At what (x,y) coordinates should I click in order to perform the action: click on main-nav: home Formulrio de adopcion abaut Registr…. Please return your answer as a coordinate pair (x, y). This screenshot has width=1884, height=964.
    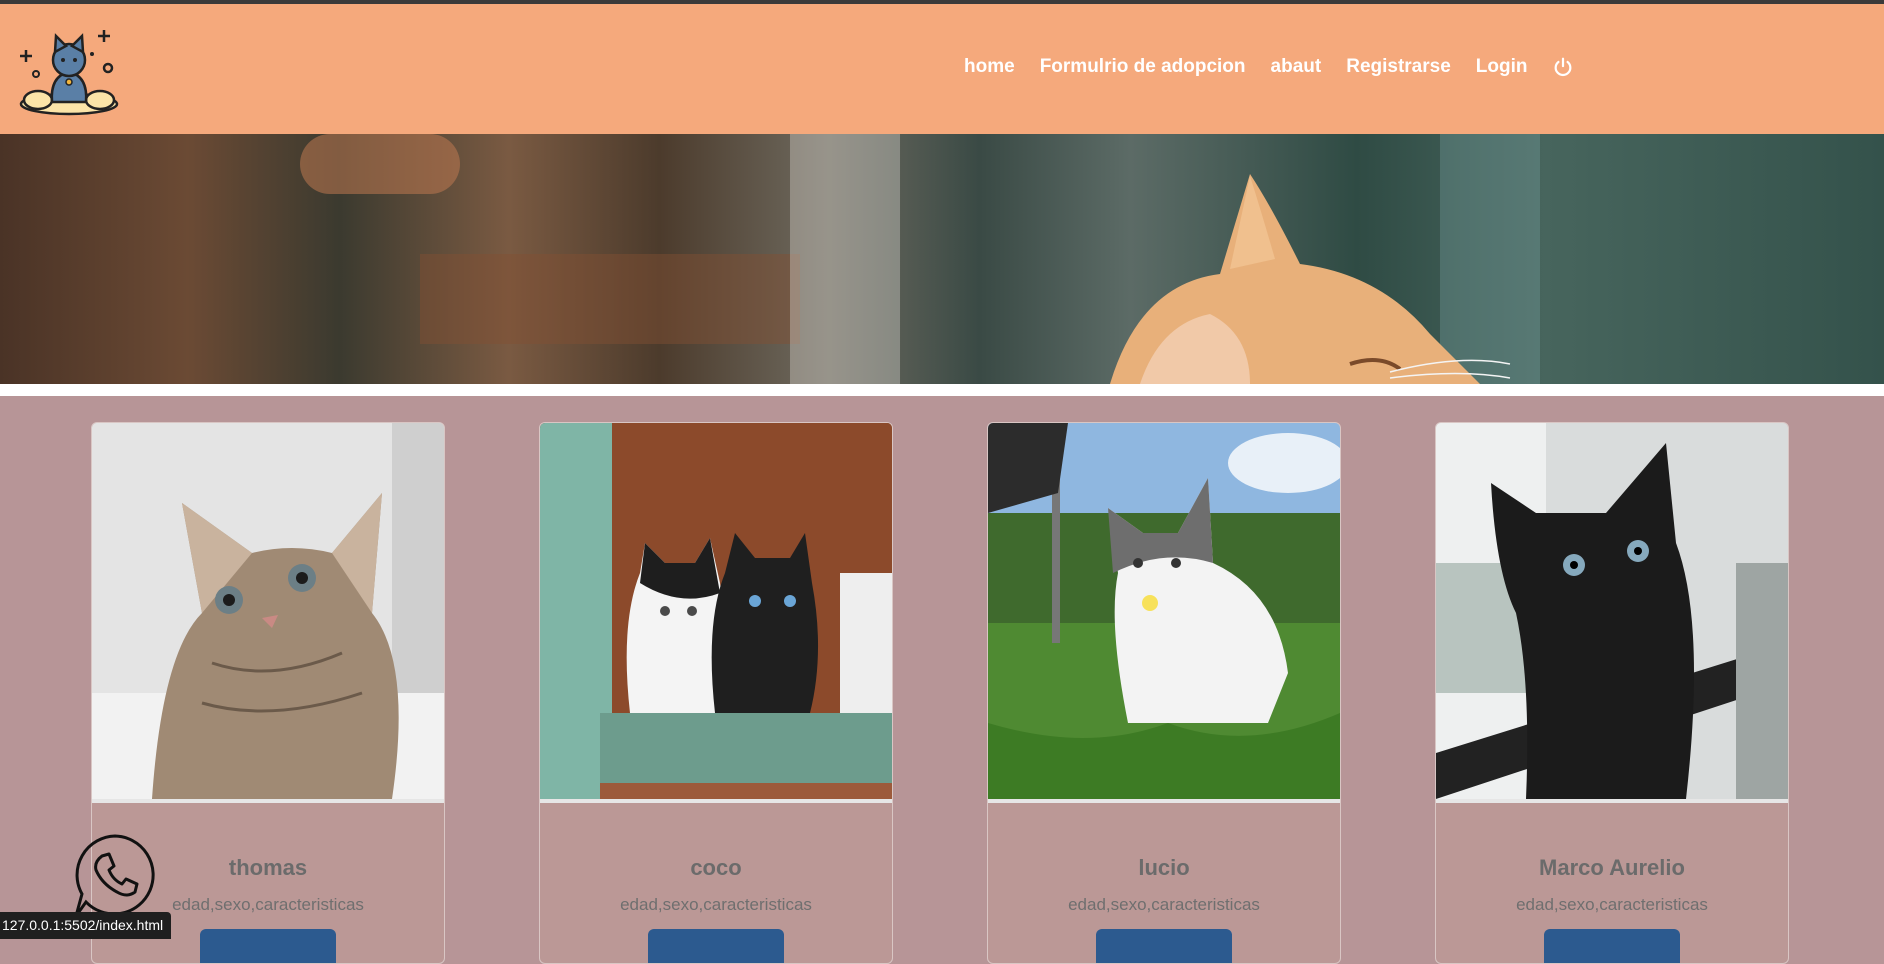
    Looking at the image, I should click on (1269, 67).